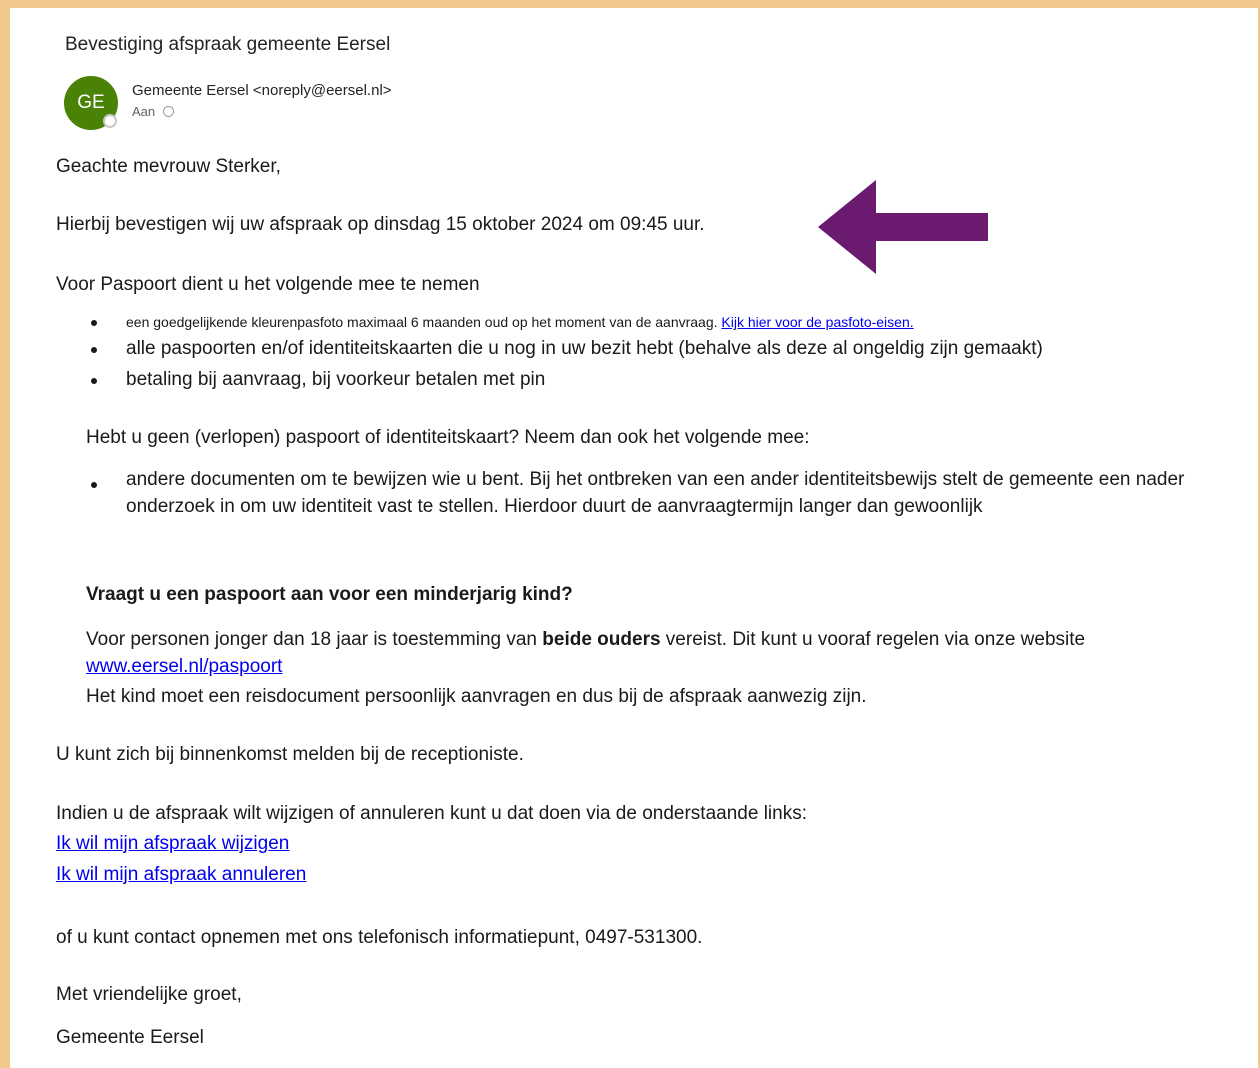  I want to click on cancel-appointment-link: Ik wil mijn afspraak annuleren, so click(181, 875).